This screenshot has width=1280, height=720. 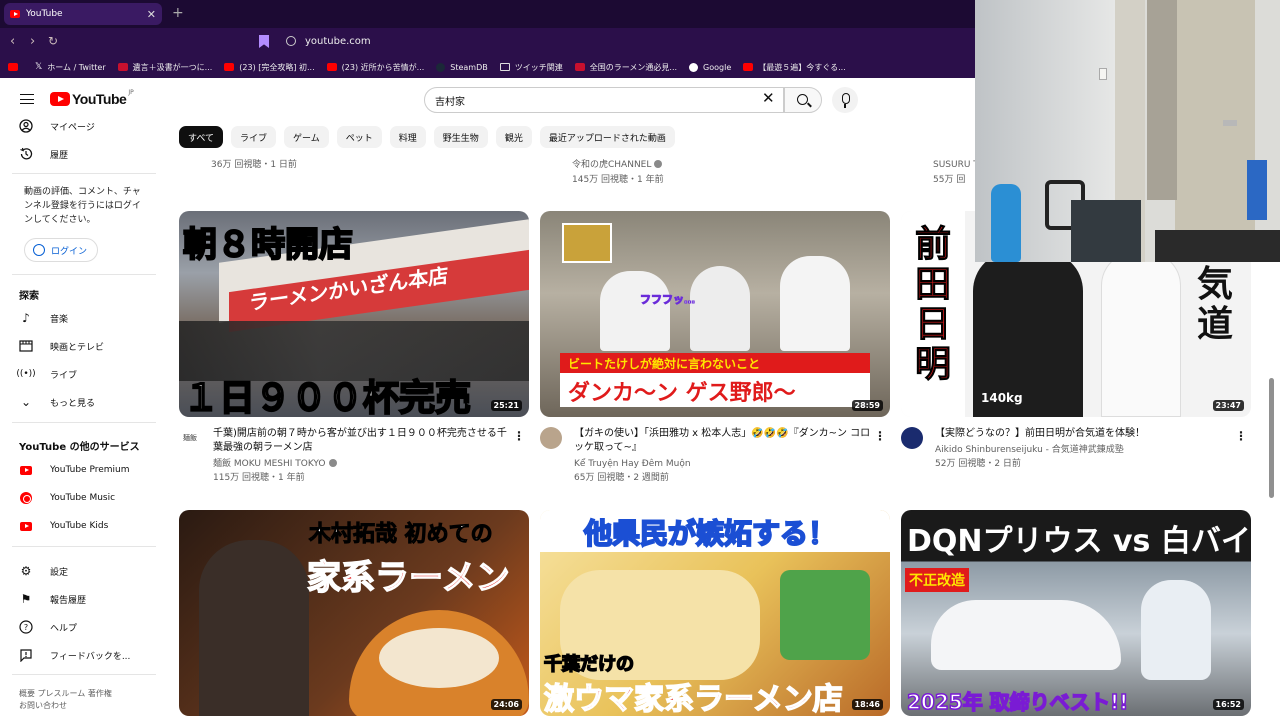 I want to click on bookmark-item, so click(x=15, y=67).